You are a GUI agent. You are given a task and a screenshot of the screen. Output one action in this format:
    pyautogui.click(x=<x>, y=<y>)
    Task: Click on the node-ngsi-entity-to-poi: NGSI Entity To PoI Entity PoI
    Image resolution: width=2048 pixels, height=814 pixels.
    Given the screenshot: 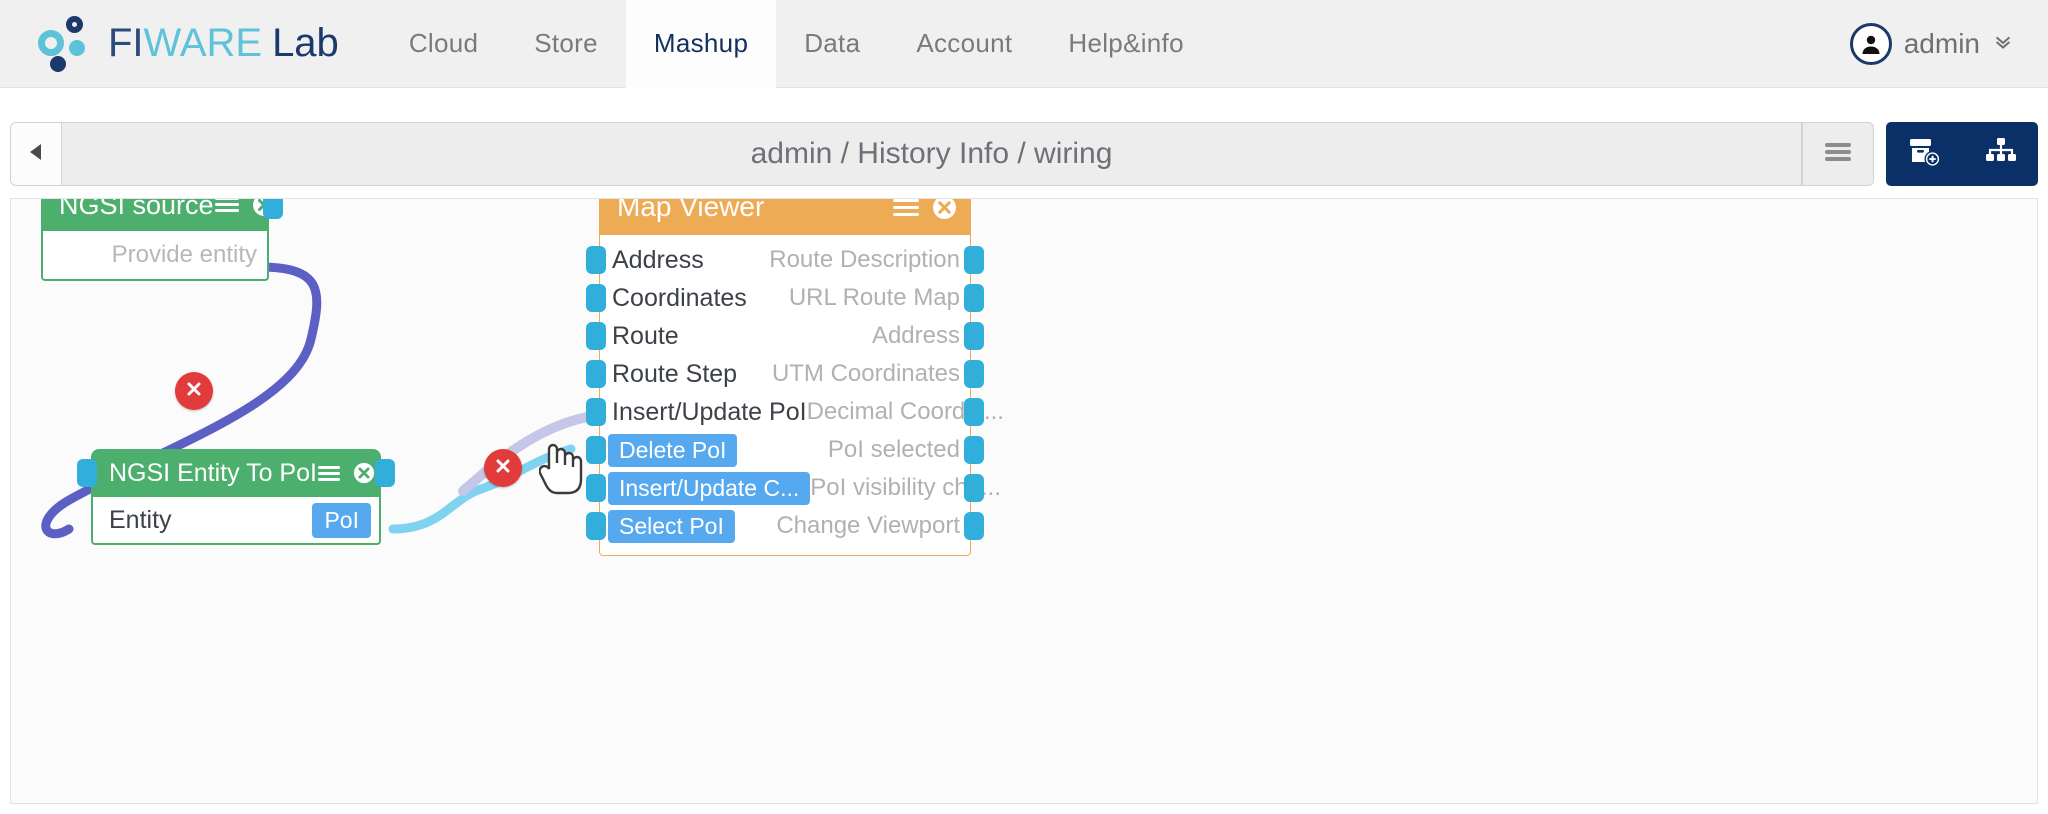 What is the action you would take?
    pyautogui.click(x=236, y=497)
    